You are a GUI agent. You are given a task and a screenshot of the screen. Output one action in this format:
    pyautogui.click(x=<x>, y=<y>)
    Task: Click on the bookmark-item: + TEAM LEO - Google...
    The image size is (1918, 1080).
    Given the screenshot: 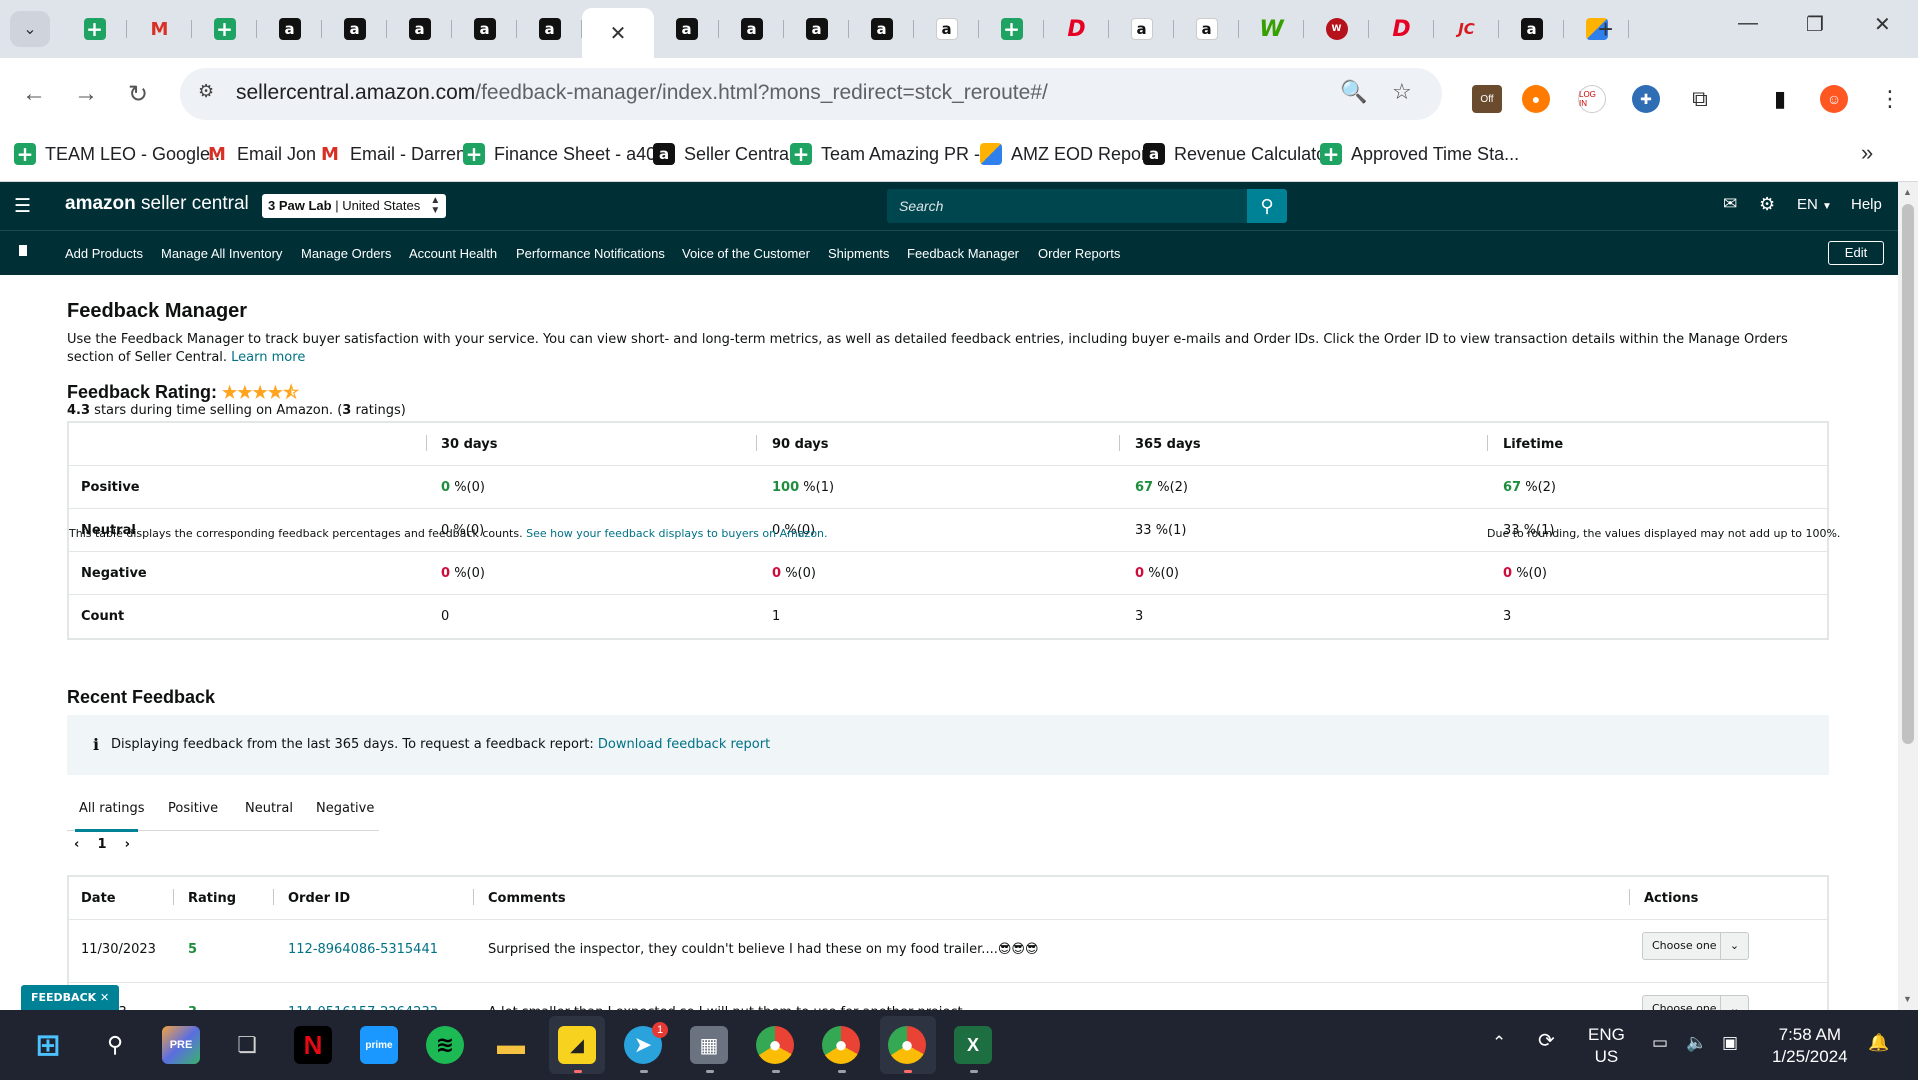 What is the action you would take?
    pyautogui.click(x=119, y=154)
    